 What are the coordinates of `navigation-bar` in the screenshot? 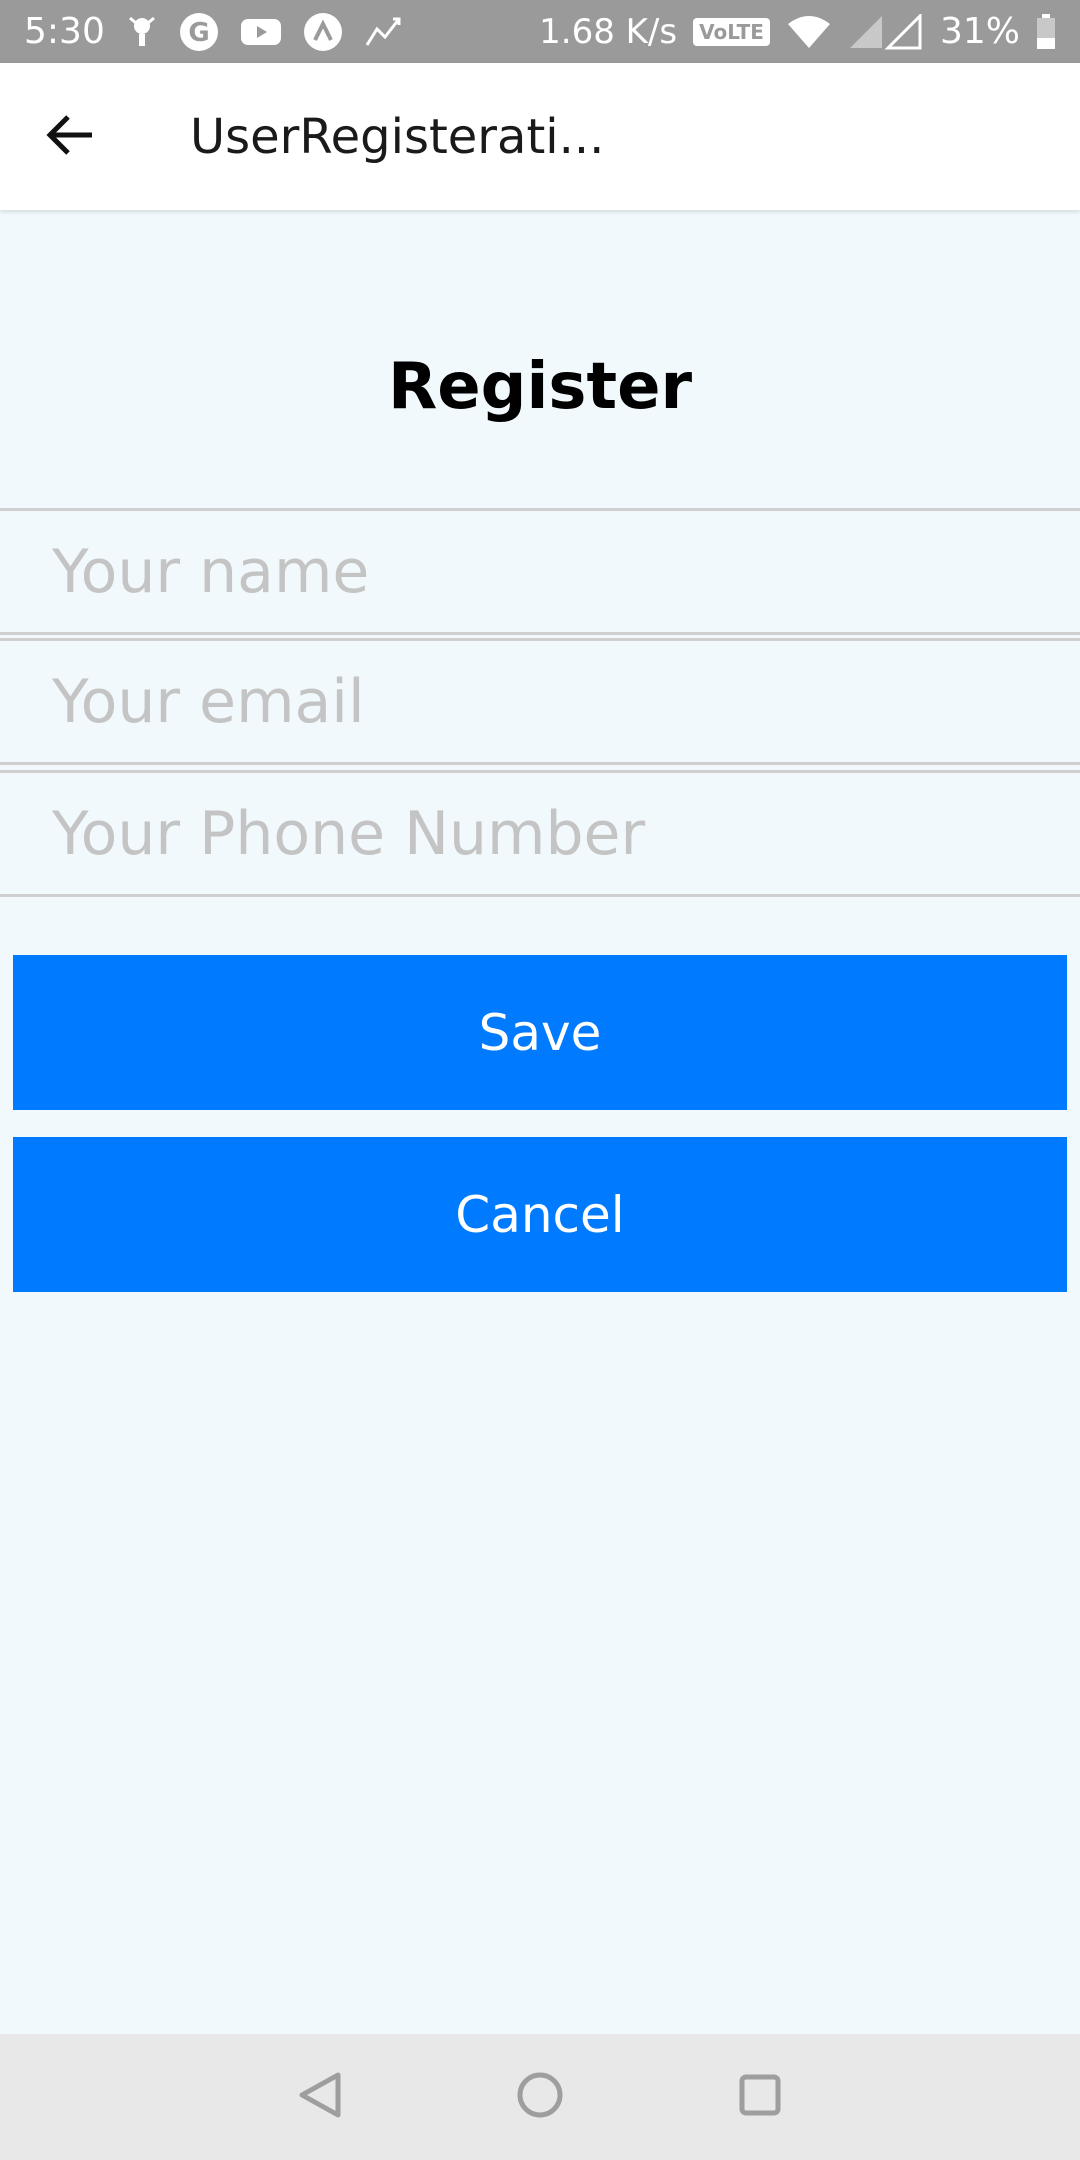 It's located at (540, 2097).